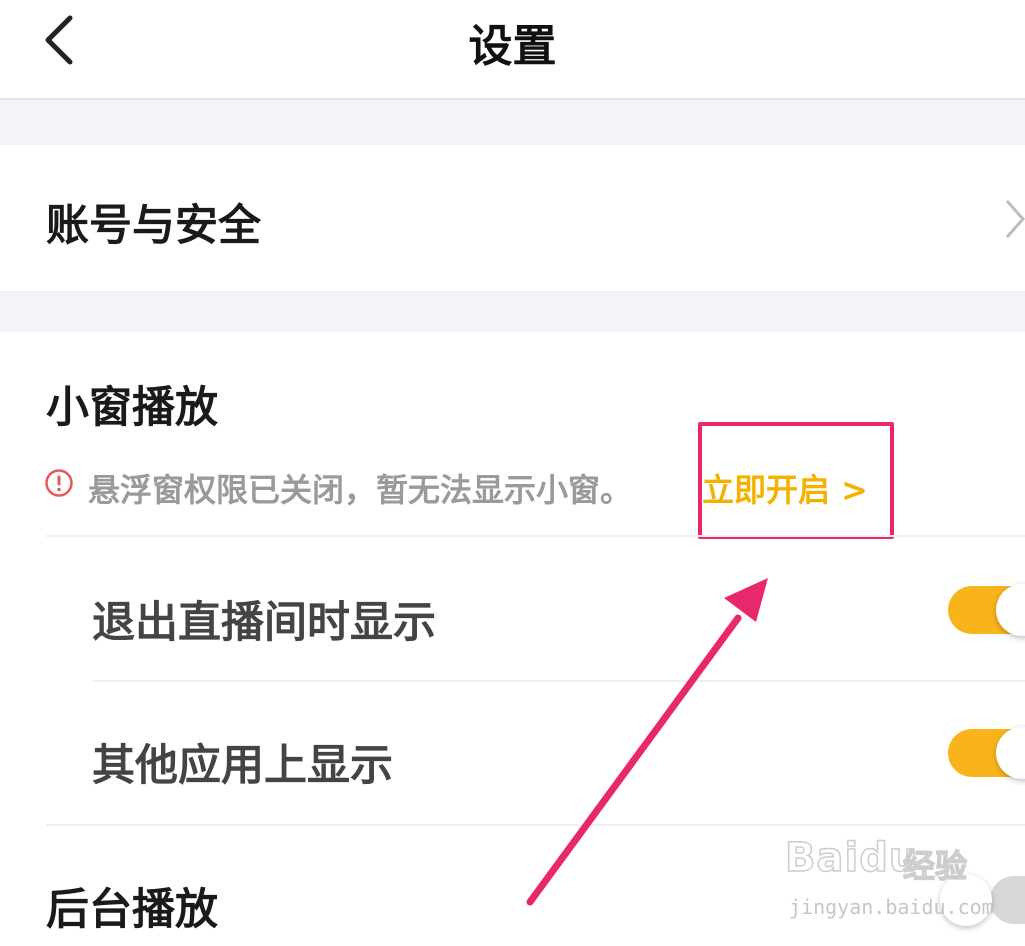 The image size is (1025, 946). What do you see at coordinates (851, 858) in the screenshot?
I see `watermark-brand: Baidu` at bounding box center [851, 858].